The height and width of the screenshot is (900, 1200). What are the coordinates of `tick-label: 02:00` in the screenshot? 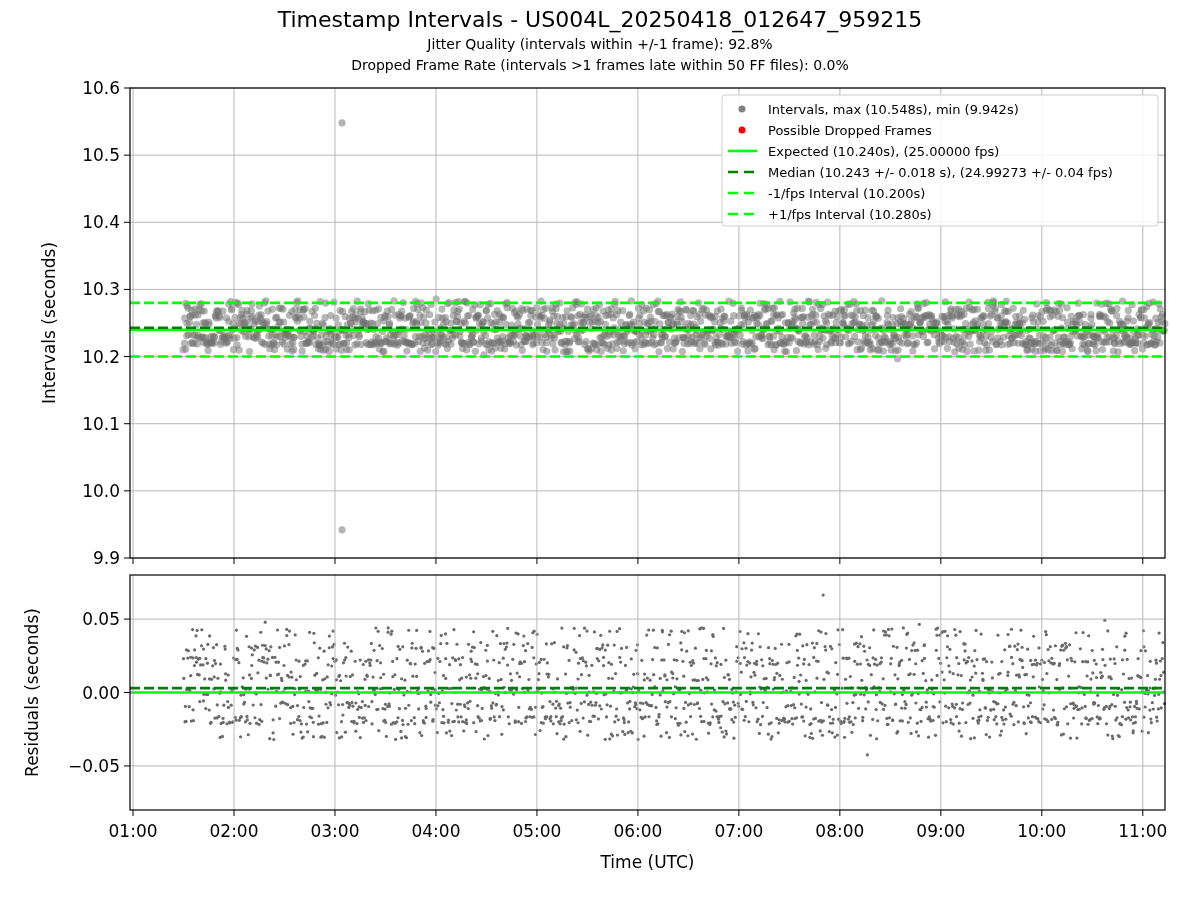 It's located at (234, 831).